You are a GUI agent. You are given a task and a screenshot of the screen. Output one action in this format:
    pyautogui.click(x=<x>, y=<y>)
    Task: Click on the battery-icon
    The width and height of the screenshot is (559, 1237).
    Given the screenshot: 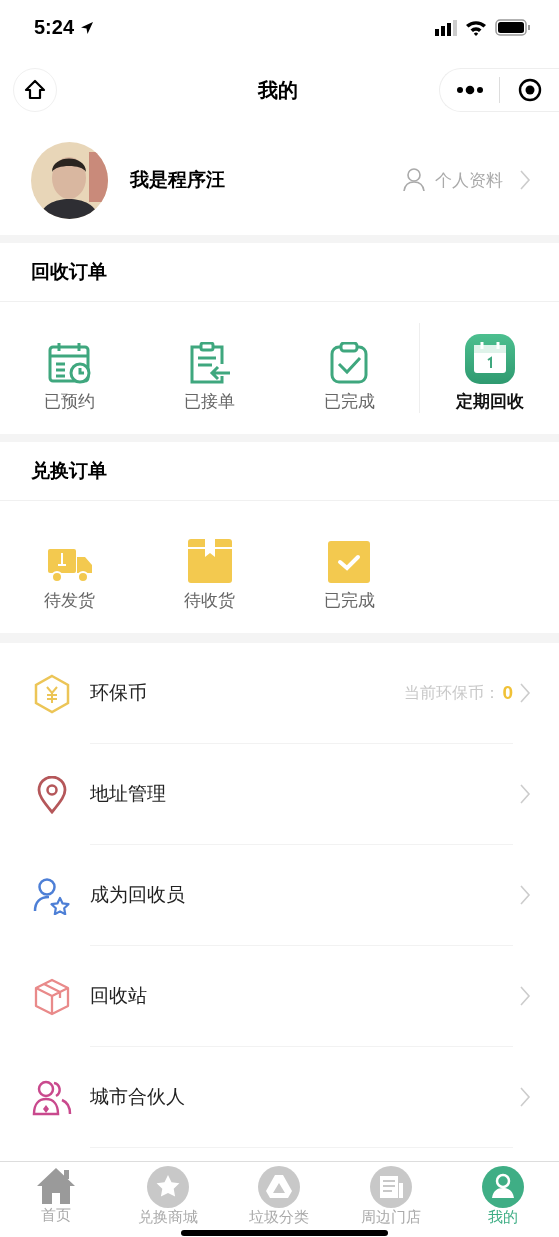 What is the action you would take?
    pyautogui.click(x=513, y=27)
    